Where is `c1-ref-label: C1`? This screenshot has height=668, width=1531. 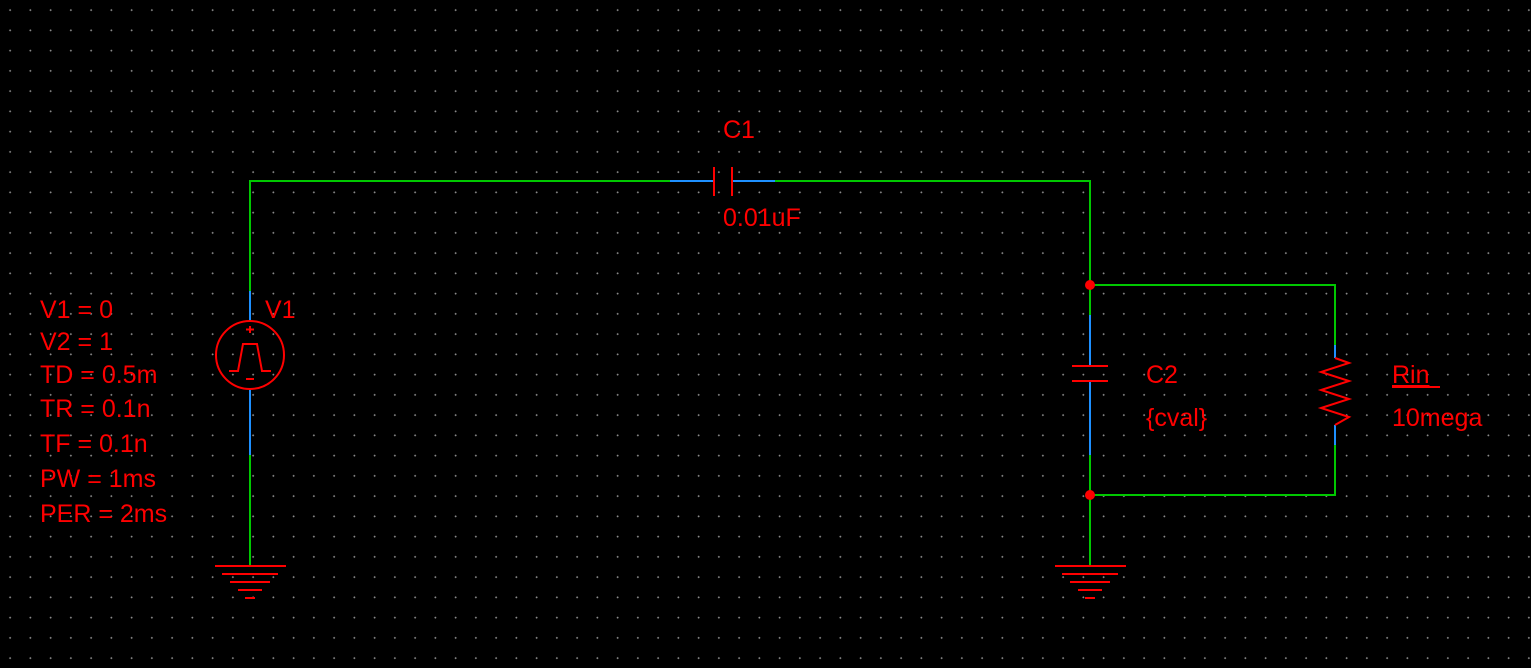 c1-ref-label: C1 is located at coordinates (739, 130).